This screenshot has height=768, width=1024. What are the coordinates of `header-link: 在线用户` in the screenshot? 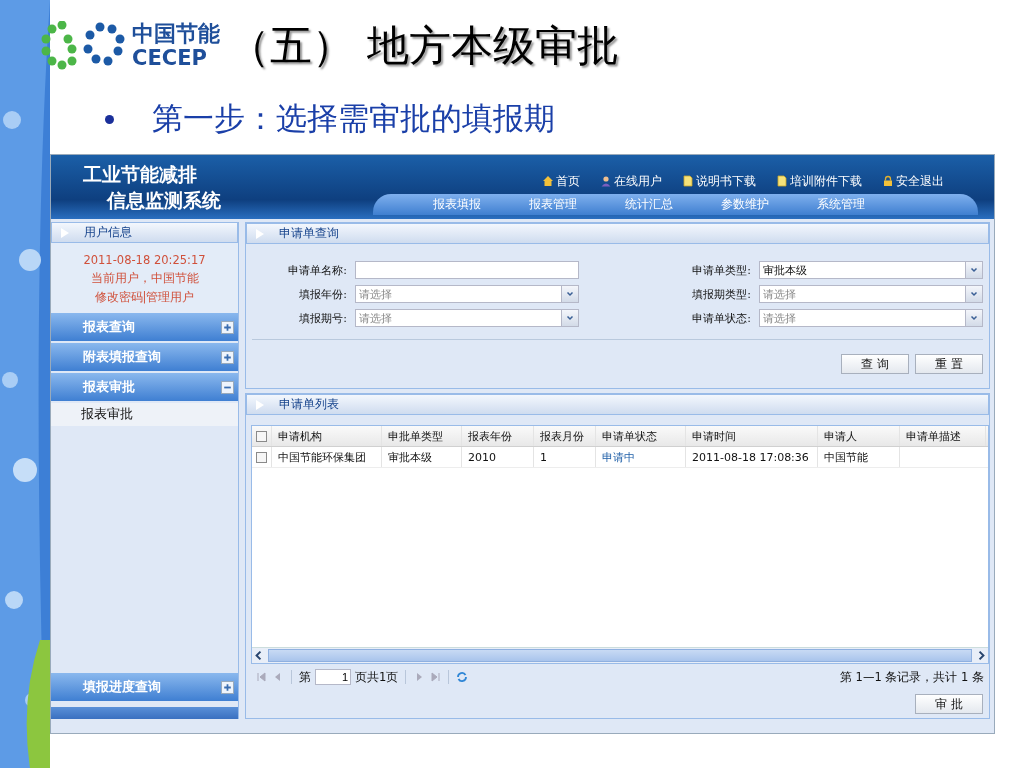 It's located at (631, 181).